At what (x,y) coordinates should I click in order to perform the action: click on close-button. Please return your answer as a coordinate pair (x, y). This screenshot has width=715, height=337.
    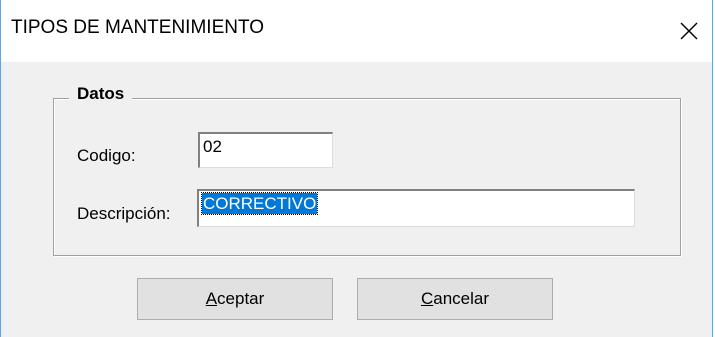
    Looking at the image, I should click on (689, 31).